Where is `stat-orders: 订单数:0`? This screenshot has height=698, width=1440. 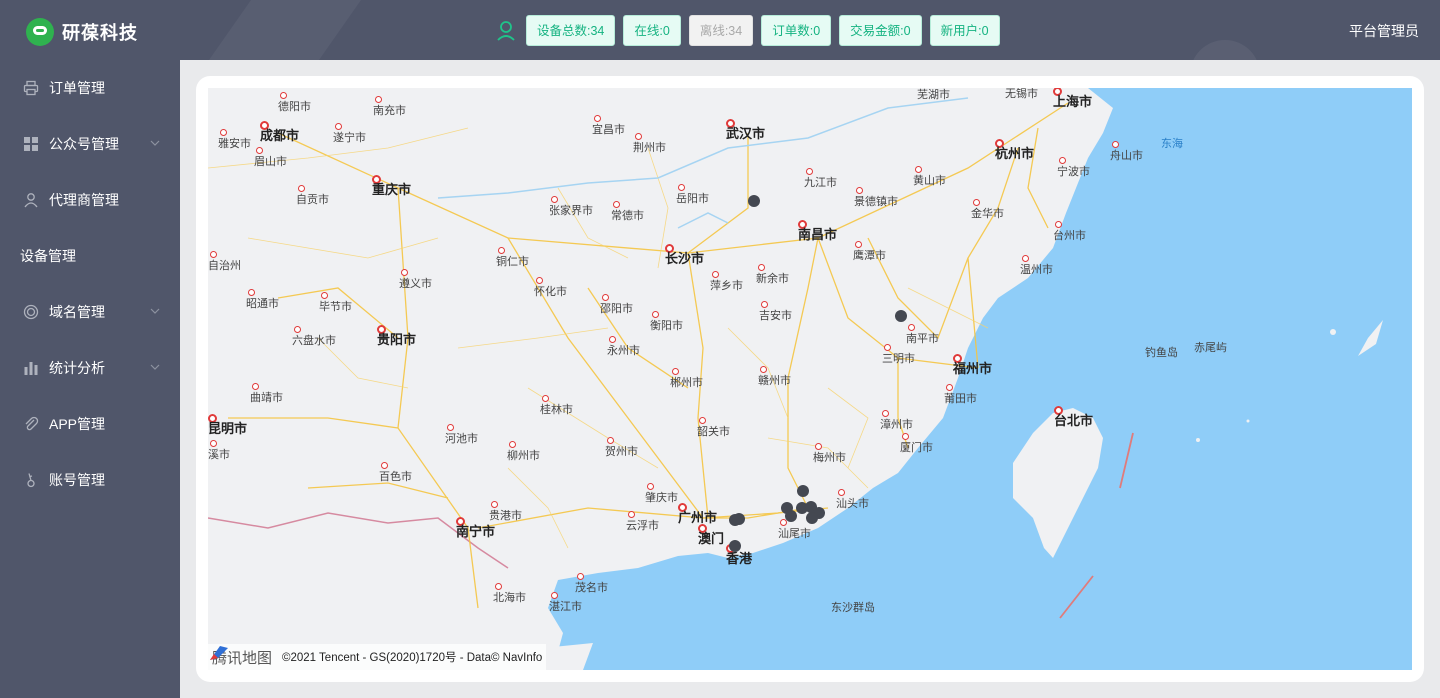
stat-orders: 订单数:0 is located at coordinates (796, 30).